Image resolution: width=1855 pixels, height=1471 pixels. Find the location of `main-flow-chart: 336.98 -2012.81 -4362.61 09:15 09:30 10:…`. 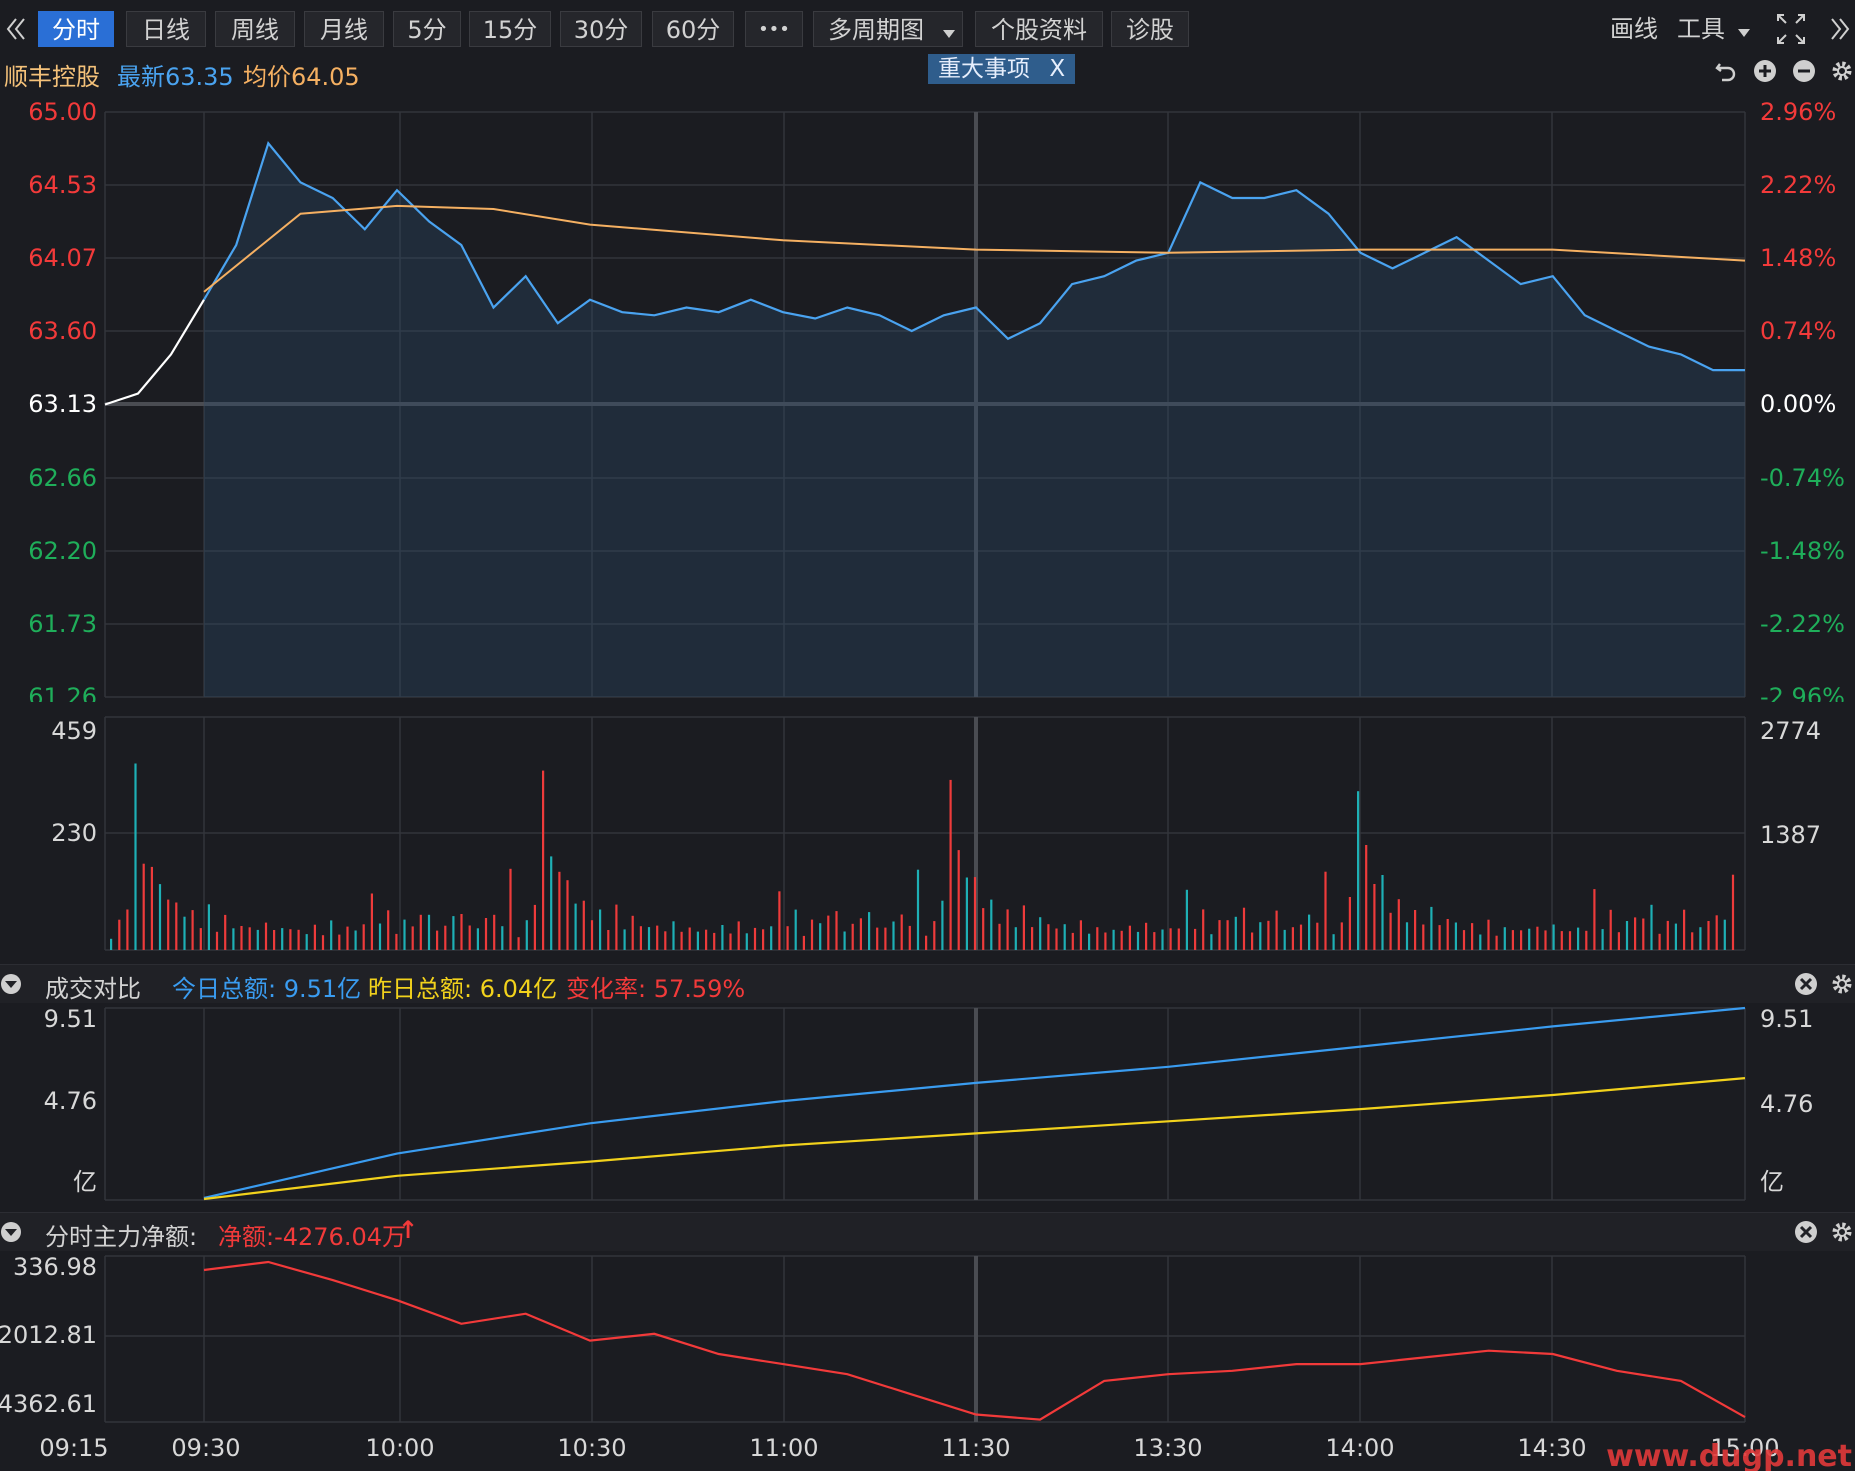

main-flow-chart: 336.98 -2012.81 -4362.61 09:15 09:30 10:… is located at coordinates (927, 1361).